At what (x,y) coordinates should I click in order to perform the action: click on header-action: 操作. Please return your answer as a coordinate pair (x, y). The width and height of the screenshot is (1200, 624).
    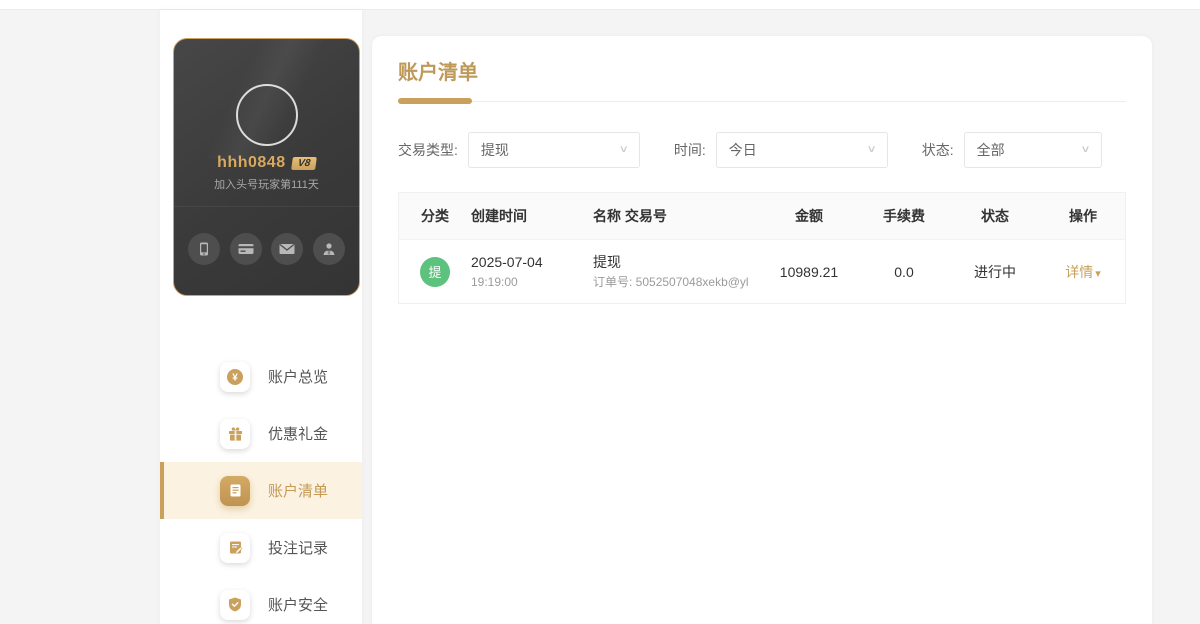
    Looking at the image, I should click on (1083, 216).